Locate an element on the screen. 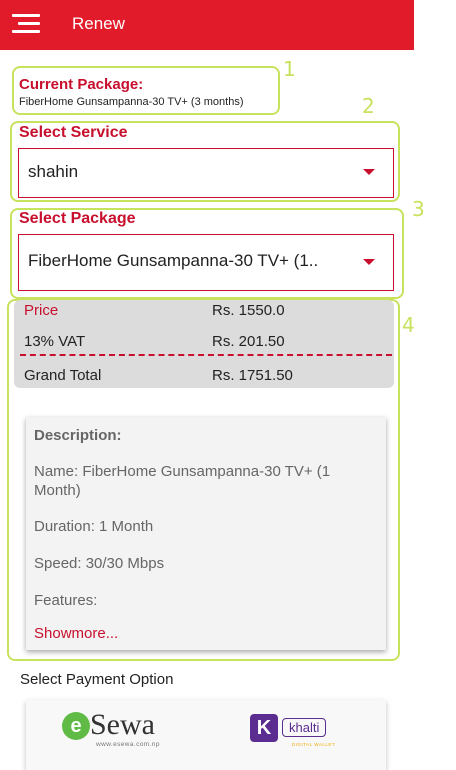 The width and height of the screenshot is (456, 770). annotation-number-2: 2 is located at coordinates (368, 106).